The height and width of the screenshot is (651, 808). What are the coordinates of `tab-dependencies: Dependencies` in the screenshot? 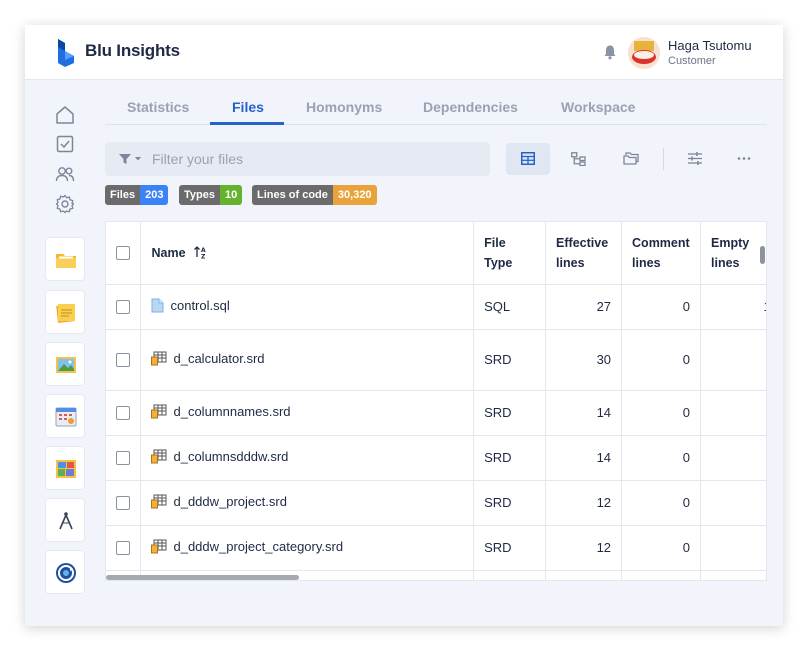 It's located at (470, 107).